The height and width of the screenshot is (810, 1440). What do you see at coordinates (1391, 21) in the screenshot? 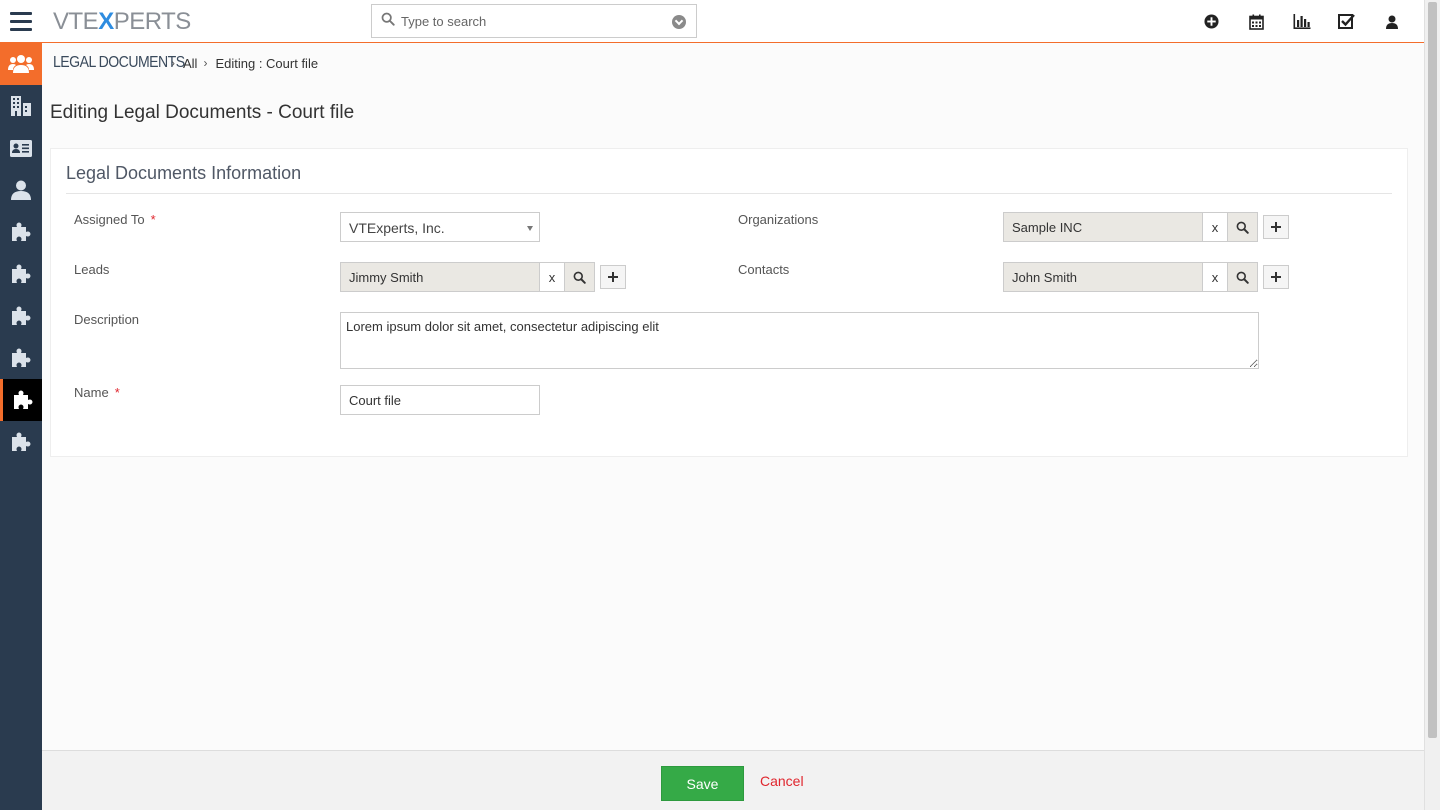
I see `user-icon` at bounding box center [1391, 21].